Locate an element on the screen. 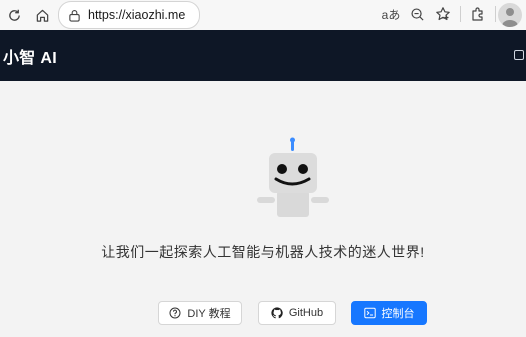  favorite-star-icon is located at coordinates (443, 14).